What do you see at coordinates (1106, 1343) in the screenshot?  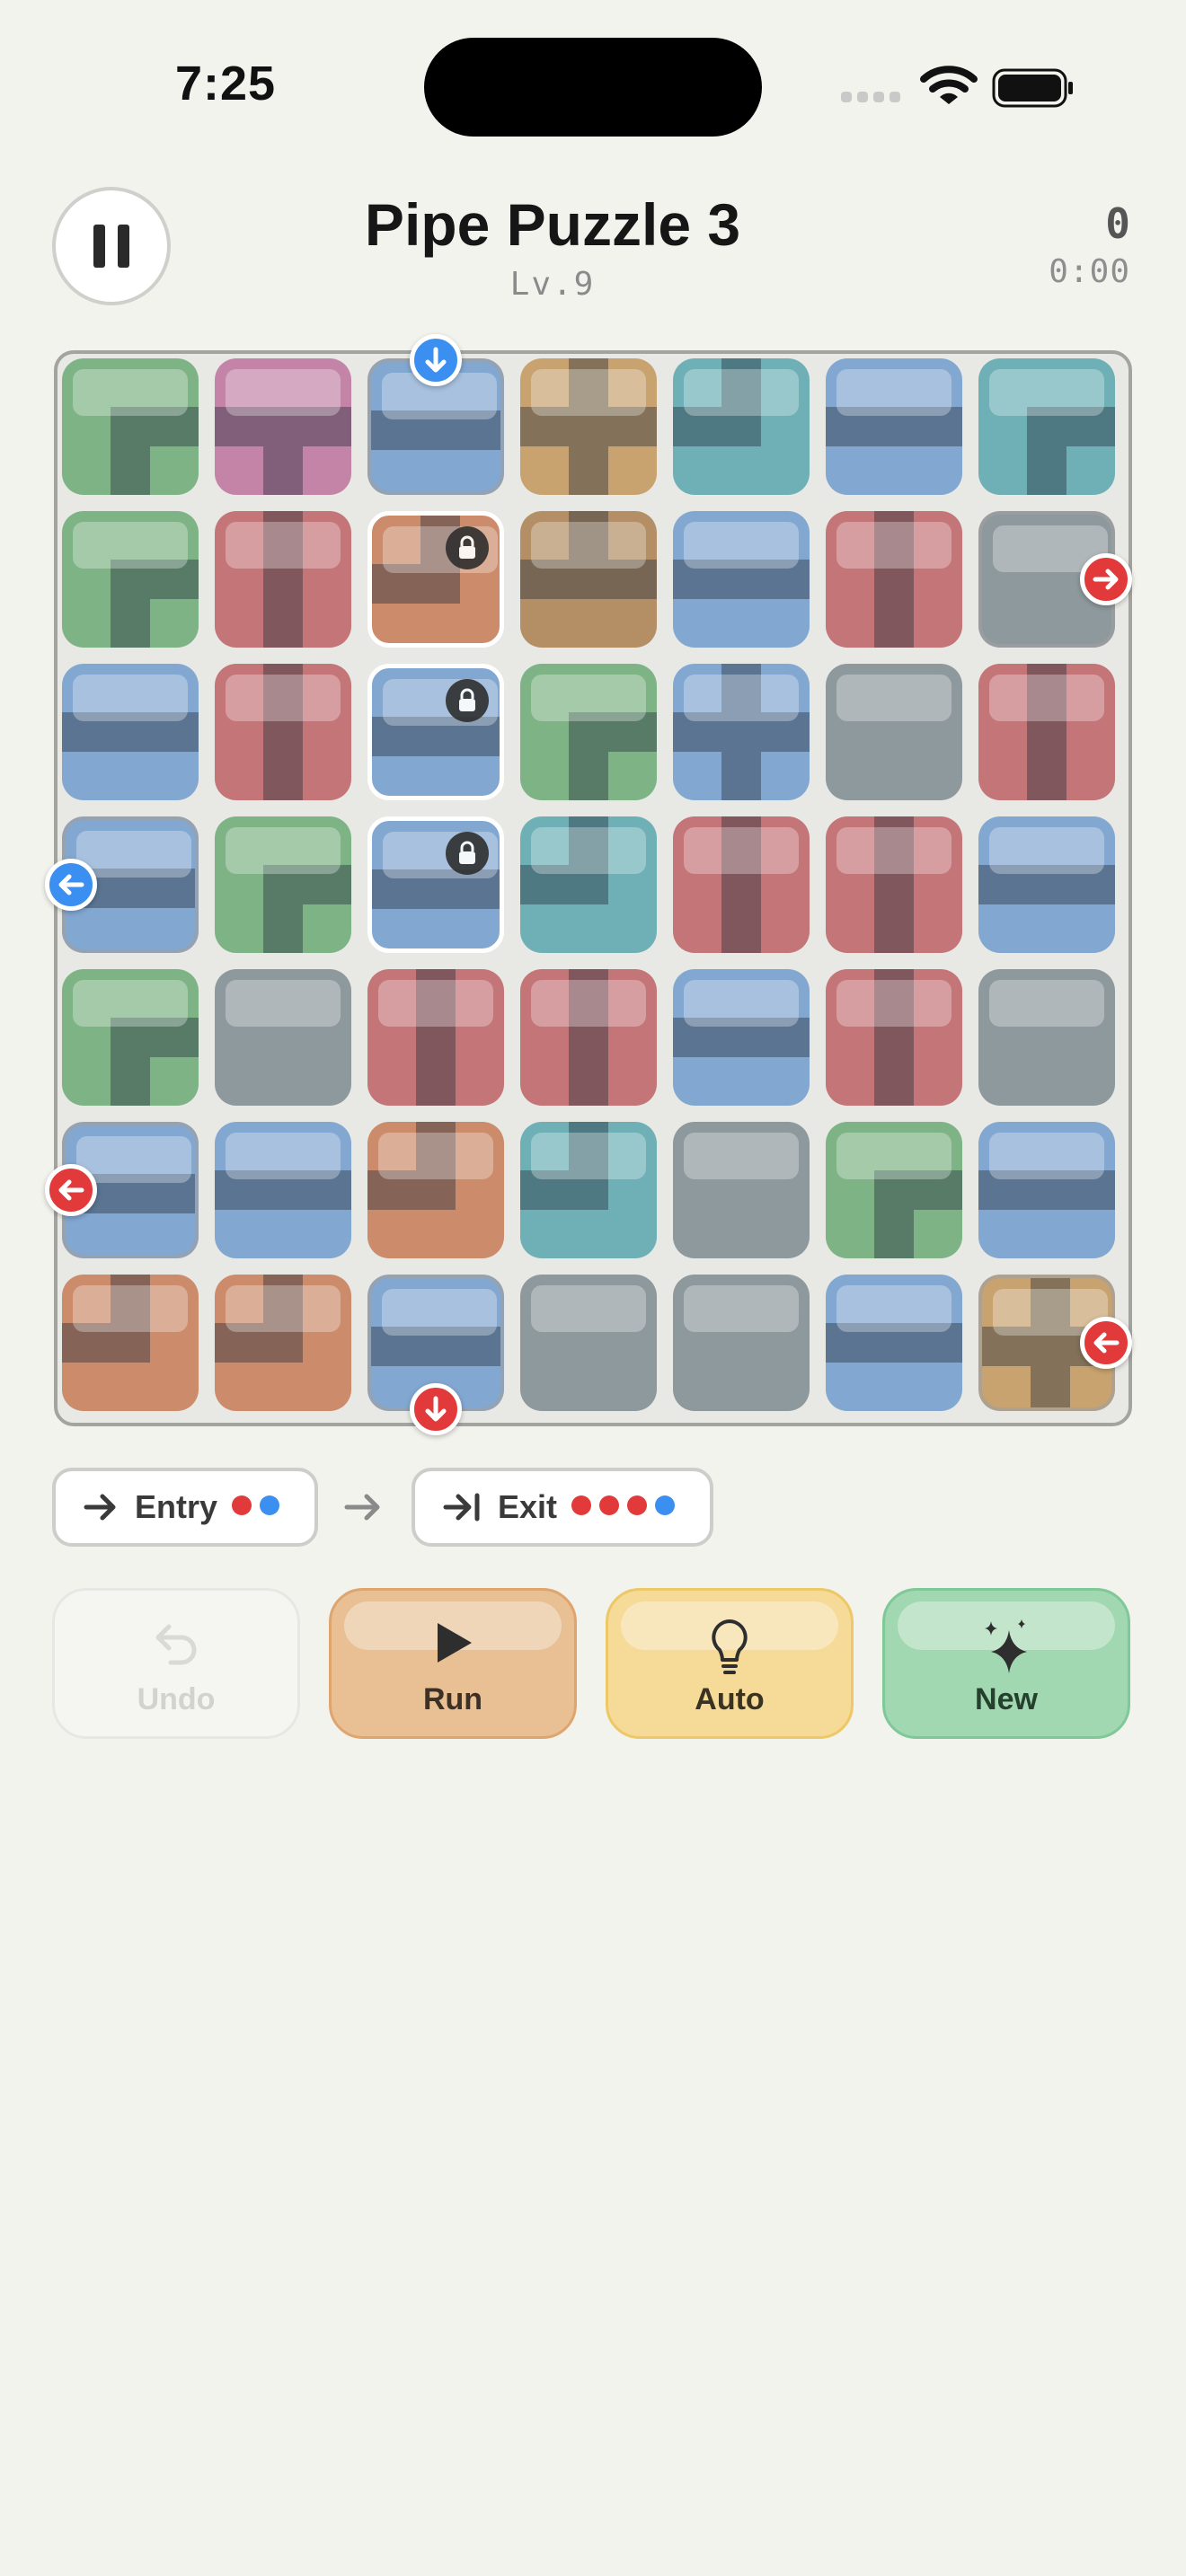 I see `exit-port-marker` at bounding box center [1106, 1343].